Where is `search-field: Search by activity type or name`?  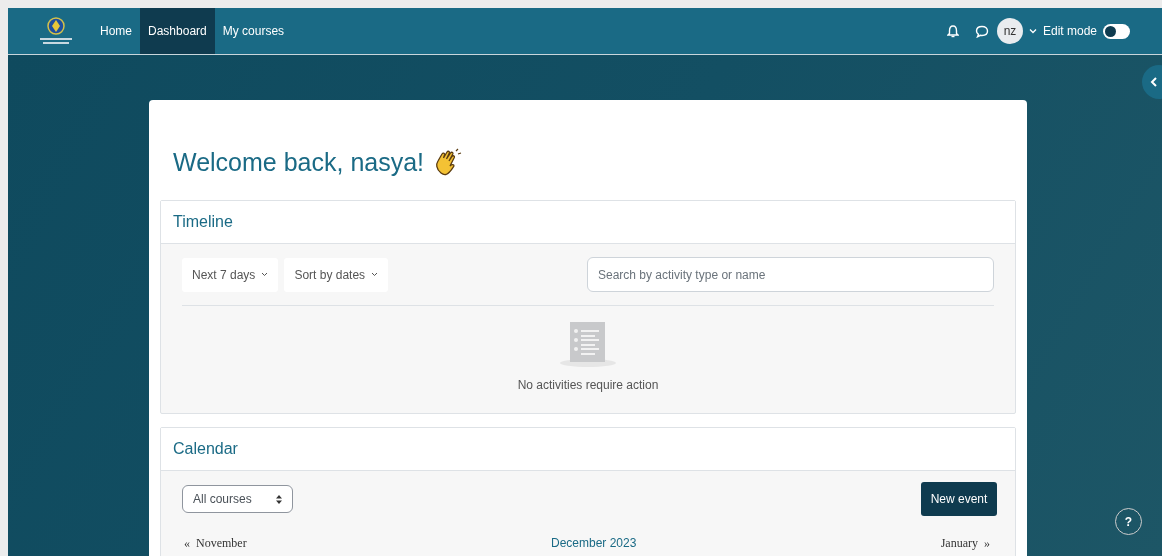
search-field: Search by activity type or name is located at coordinates (790, 274).